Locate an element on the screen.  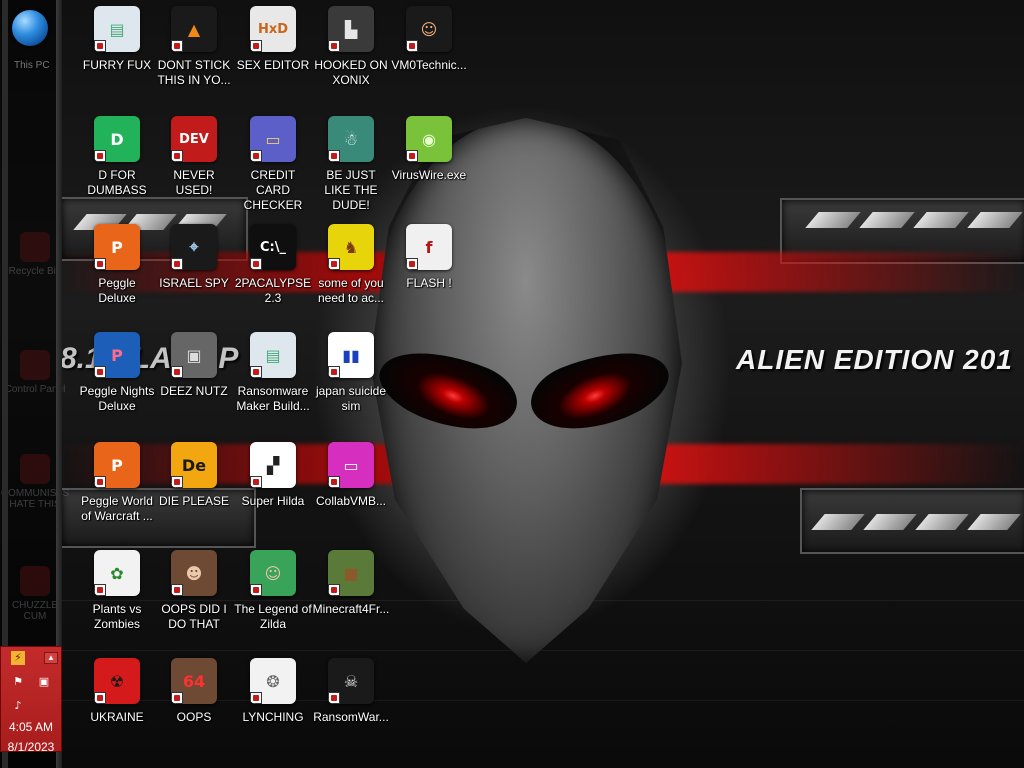
desktop-icon-deez-nutz: ▣ DEEZ NUTZ is located at coordinates (194, 365).